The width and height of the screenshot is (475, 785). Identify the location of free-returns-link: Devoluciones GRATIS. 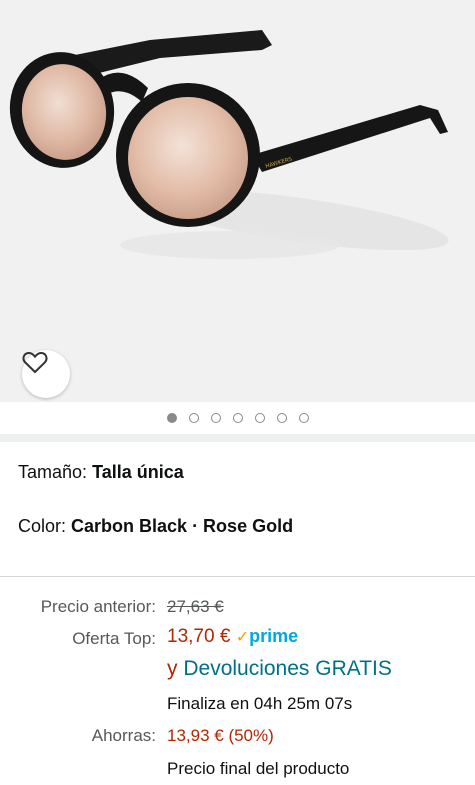
(287, 668).